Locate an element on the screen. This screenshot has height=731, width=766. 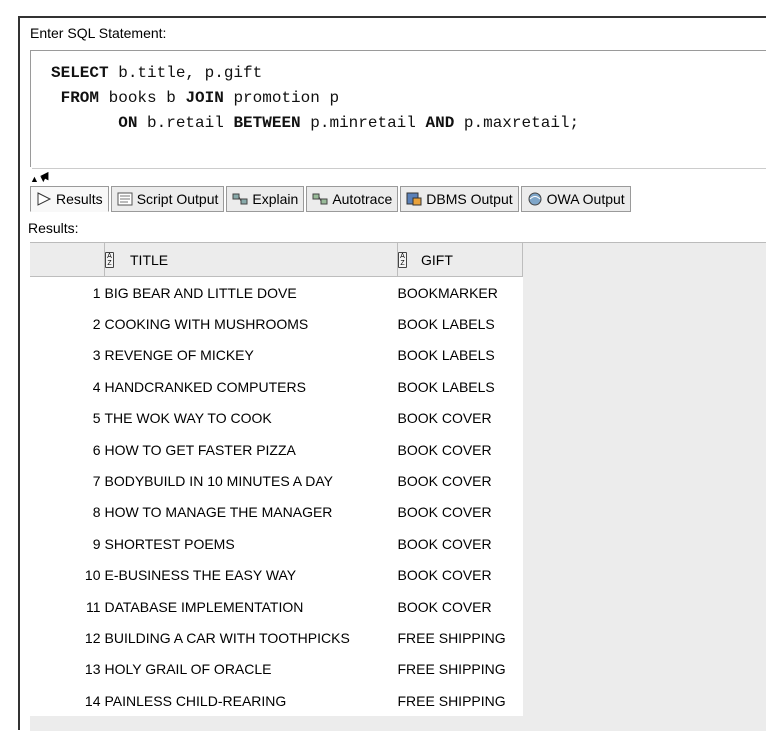
tab-explain: Explain is located at coordinates (265, 199).